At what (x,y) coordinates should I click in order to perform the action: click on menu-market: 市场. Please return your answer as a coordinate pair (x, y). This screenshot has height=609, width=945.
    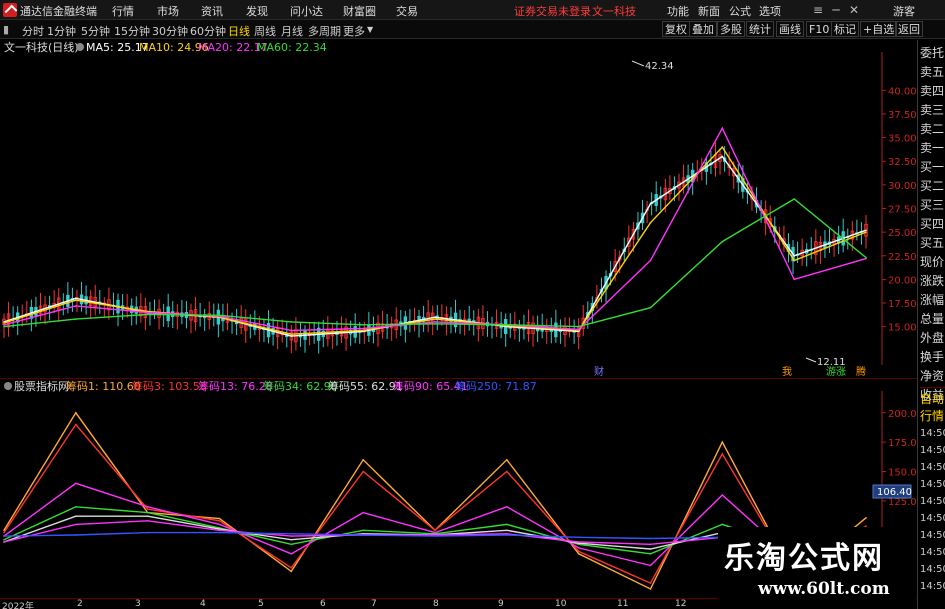
    Looking at the image, I should click on (168, 11).